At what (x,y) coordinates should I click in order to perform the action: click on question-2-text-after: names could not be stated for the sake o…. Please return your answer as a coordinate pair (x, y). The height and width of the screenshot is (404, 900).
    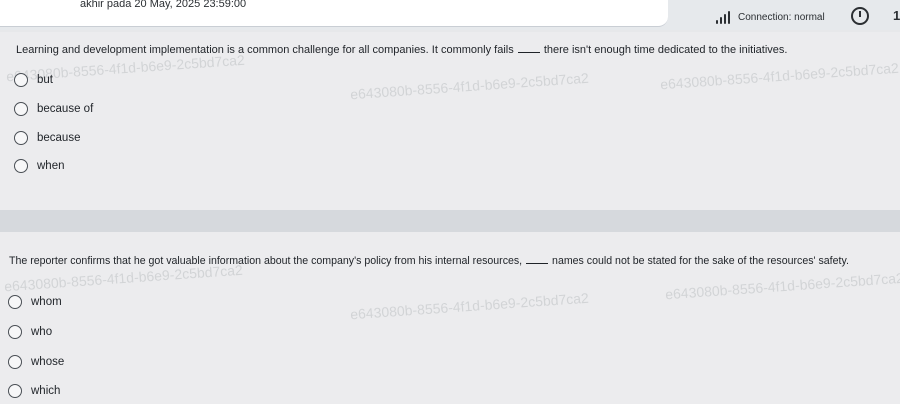
    Looking at the image, I should click on (700, 261).